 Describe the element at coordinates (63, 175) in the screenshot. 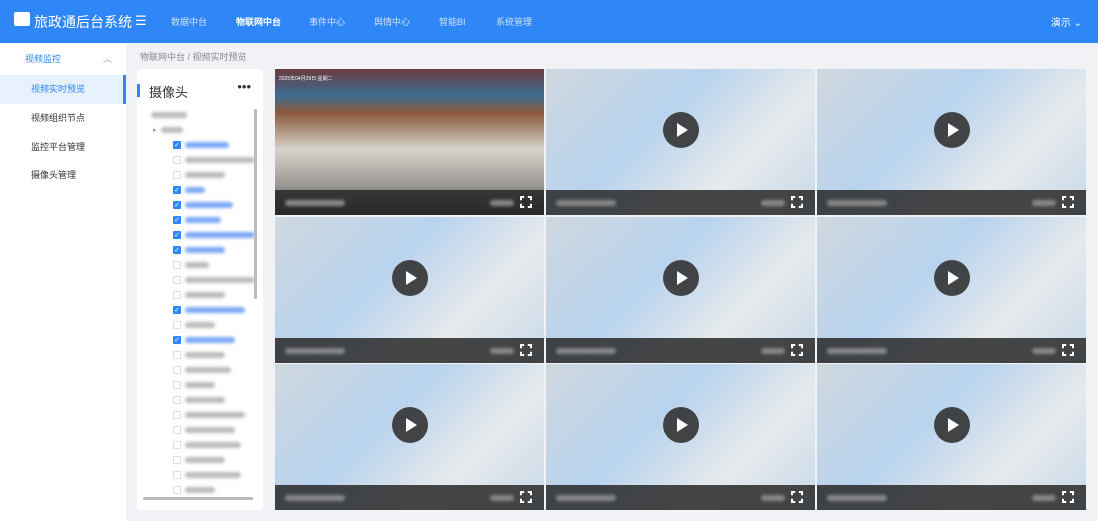

I see `sidebar-item-cameras: 摄像头管理` at that location.